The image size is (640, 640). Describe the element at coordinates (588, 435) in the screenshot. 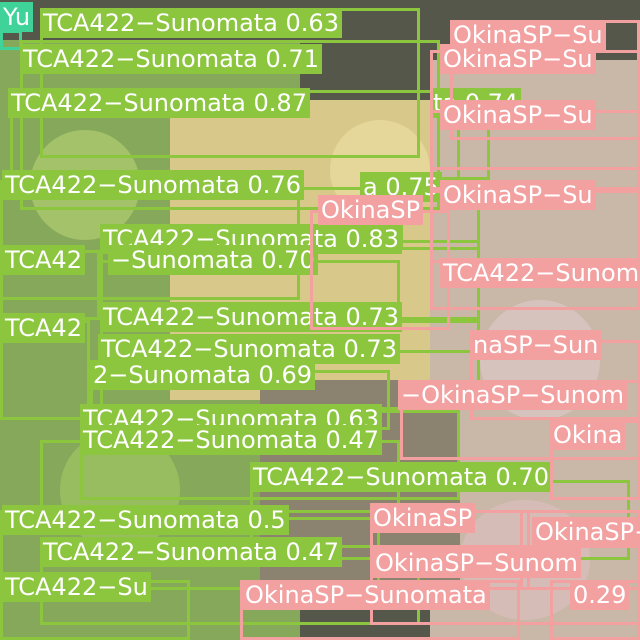

I see `detection-label-okina: Okina` at that location.